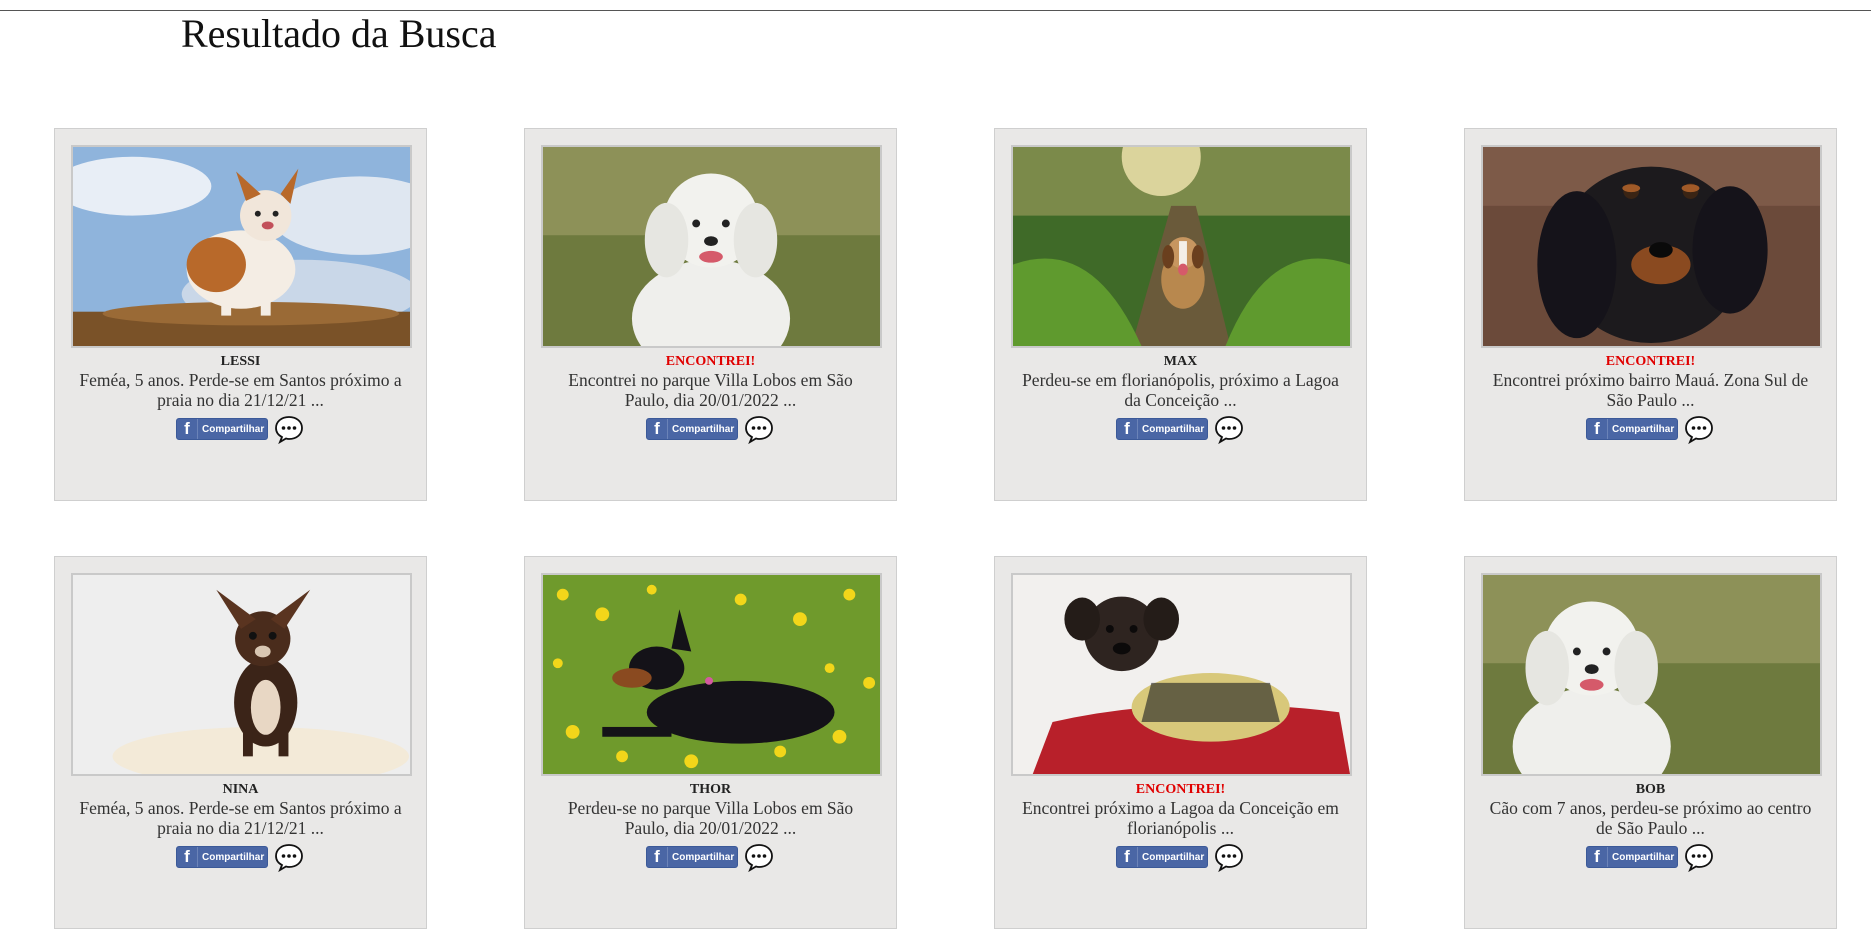 This screenshot has width=1871, height=929. What do you see at coordinates (1650, 789) in the screenshot?
I see `pet-name: BOB` at bounding box center [1650, 789].